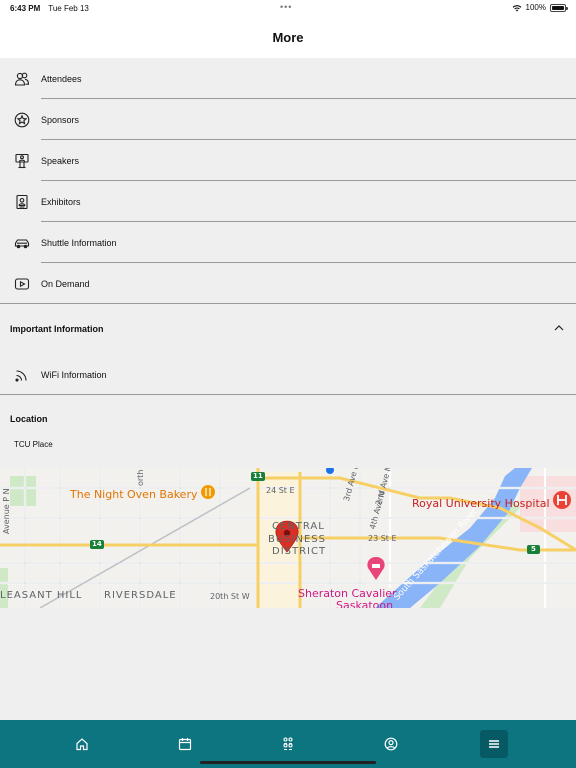 This screenshot has height=768, width=576. Describe the element at coordinates (535, 7) in the screenshot. I see `battery-percent: 100%` at that location.